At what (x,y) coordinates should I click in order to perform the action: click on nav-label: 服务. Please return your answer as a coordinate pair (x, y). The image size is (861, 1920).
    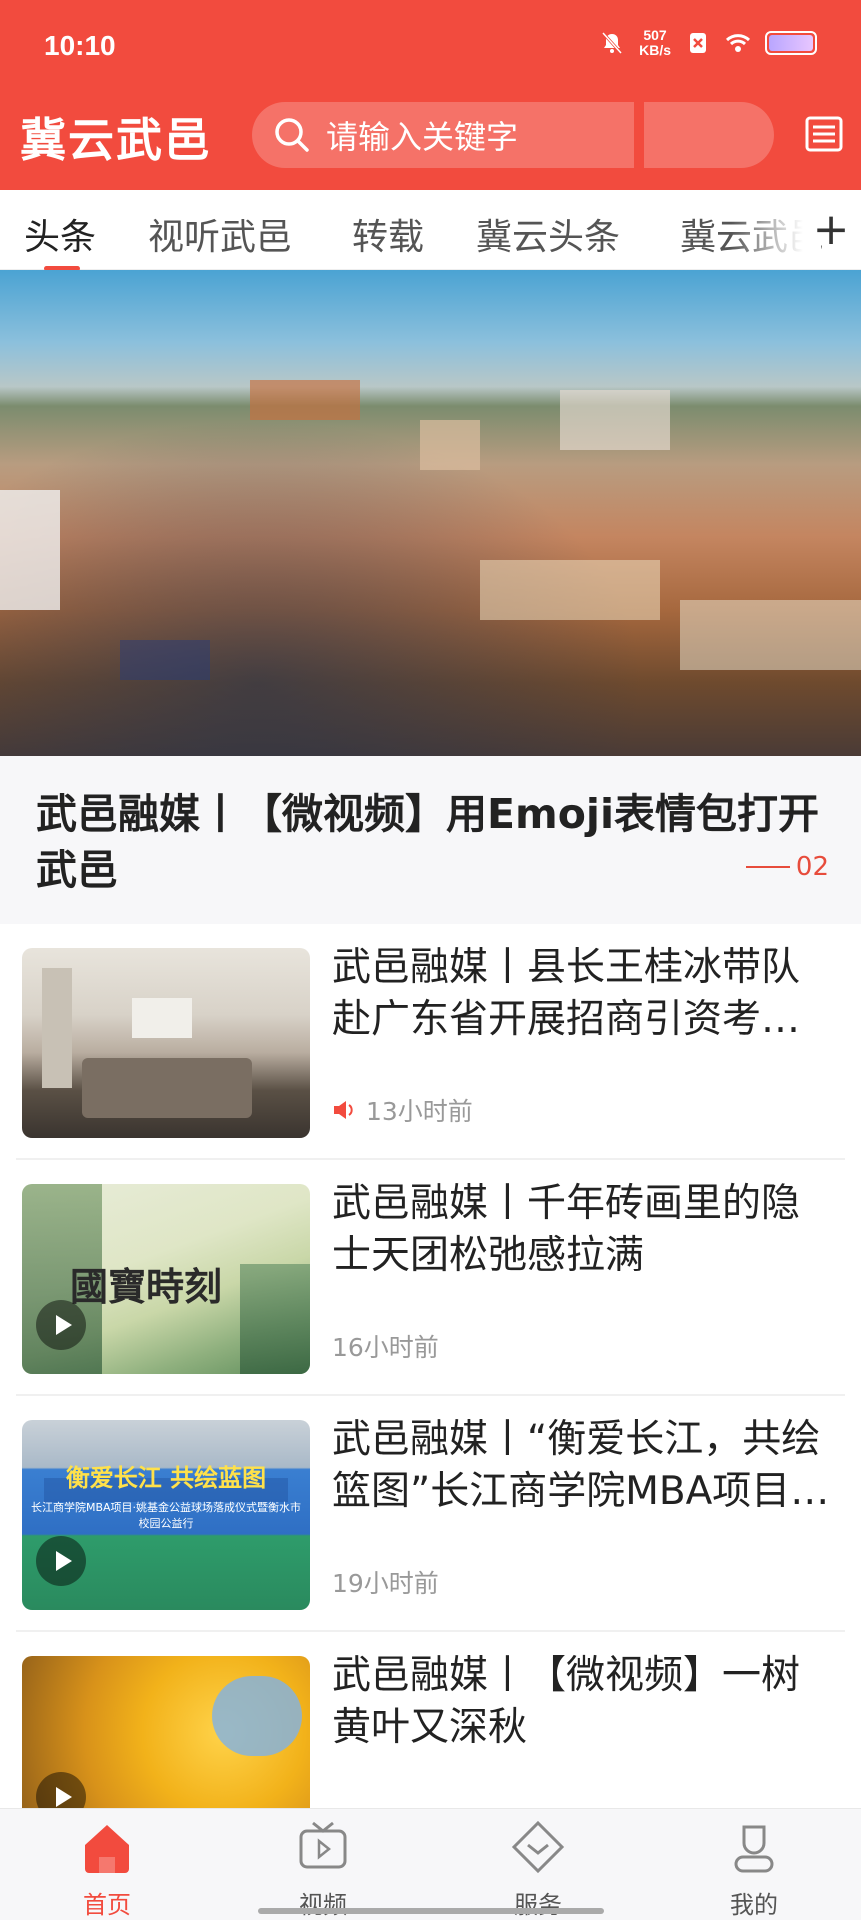
    Looking at the image, I should click on (538, 1905).